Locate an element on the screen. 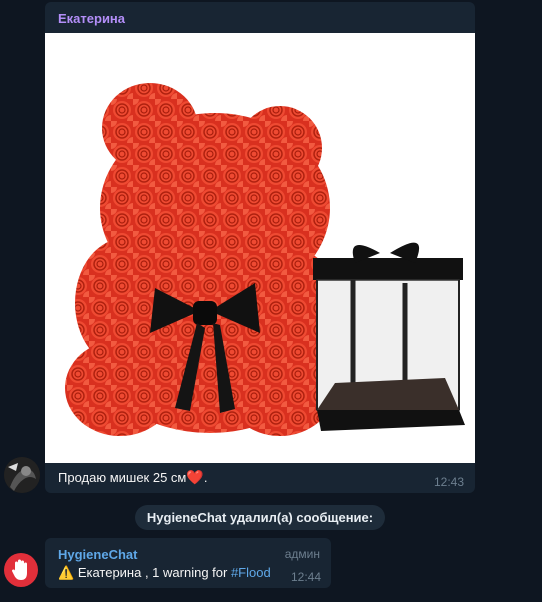  stop-hand-icon is located at coordinates (19, 569).